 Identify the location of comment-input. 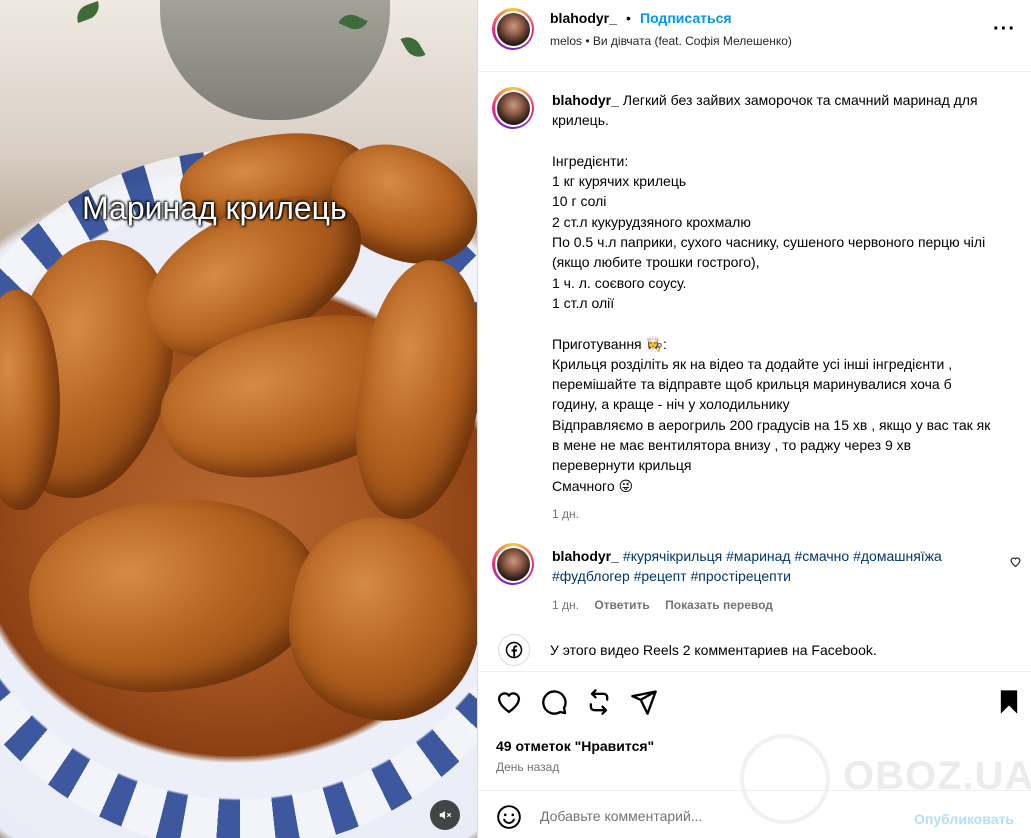
(730, 816).